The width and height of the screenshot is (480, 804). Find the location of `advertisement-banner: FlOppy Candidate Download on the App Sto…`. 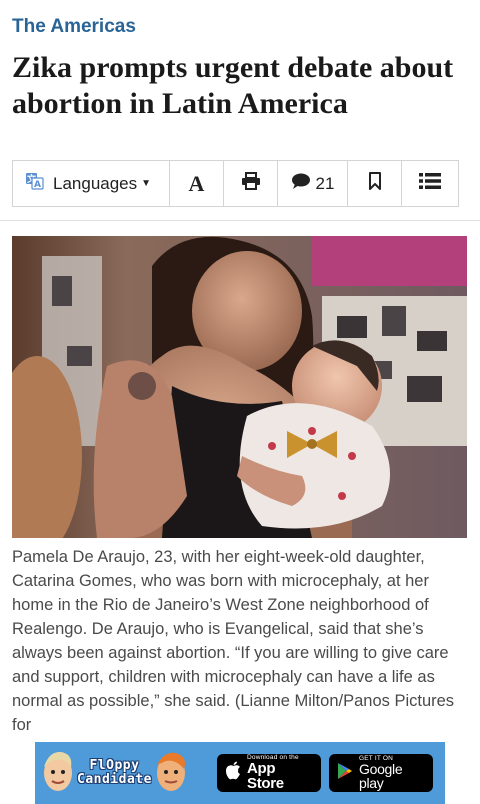

advertisement-banner: FlOppy Candidate Download on the App Sto… is located at coordinates (240, 773).